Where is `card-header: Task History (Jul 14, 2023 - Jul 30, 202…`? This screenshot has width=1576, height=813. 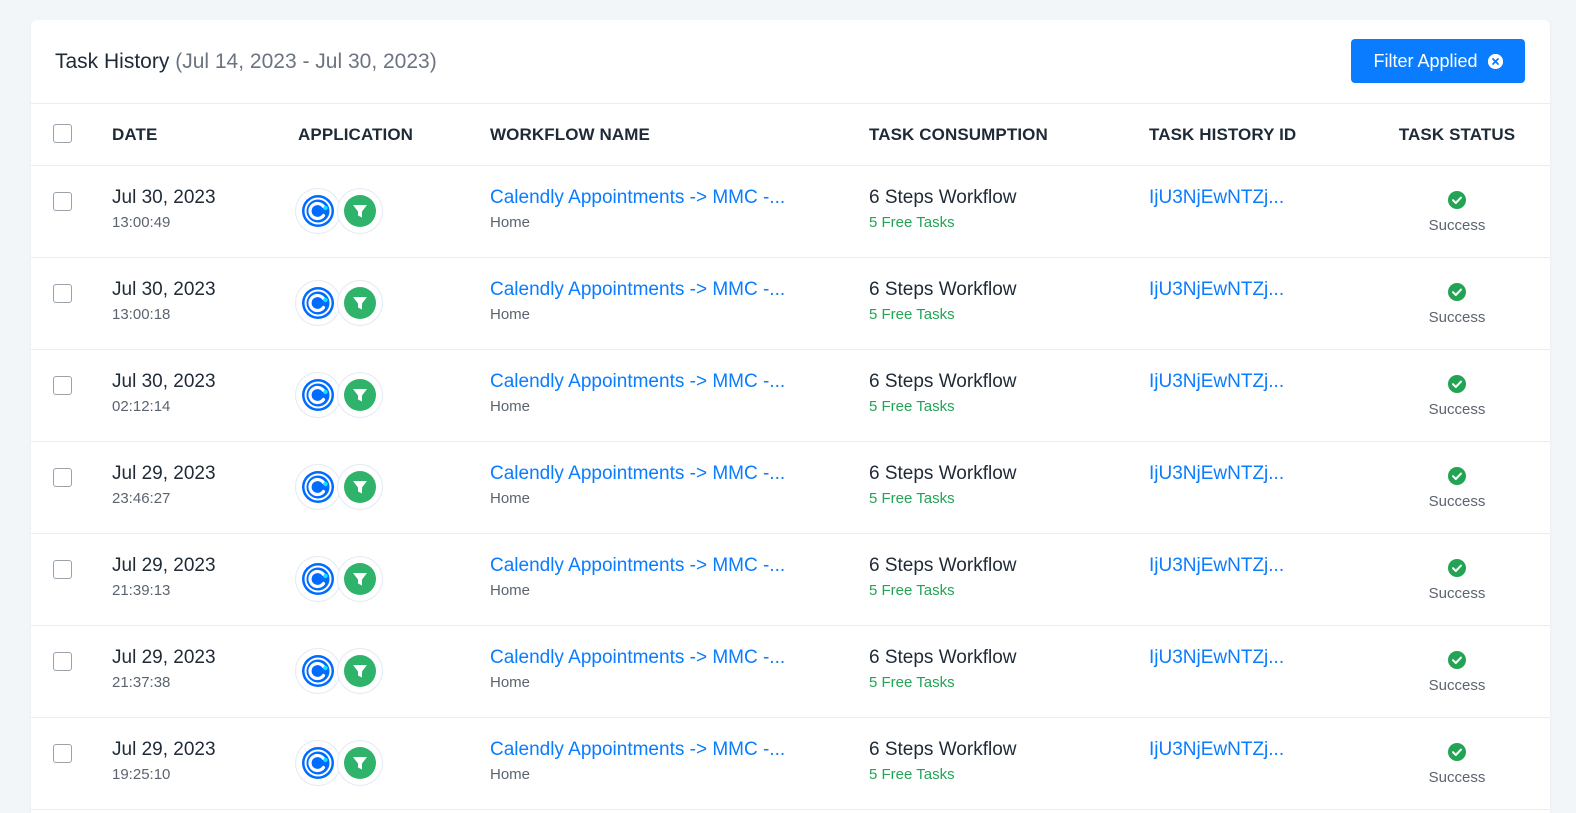 card-header: Task History (Jul 14, 2023 - Jul 30, 202… is located at coordinates (790, 62).